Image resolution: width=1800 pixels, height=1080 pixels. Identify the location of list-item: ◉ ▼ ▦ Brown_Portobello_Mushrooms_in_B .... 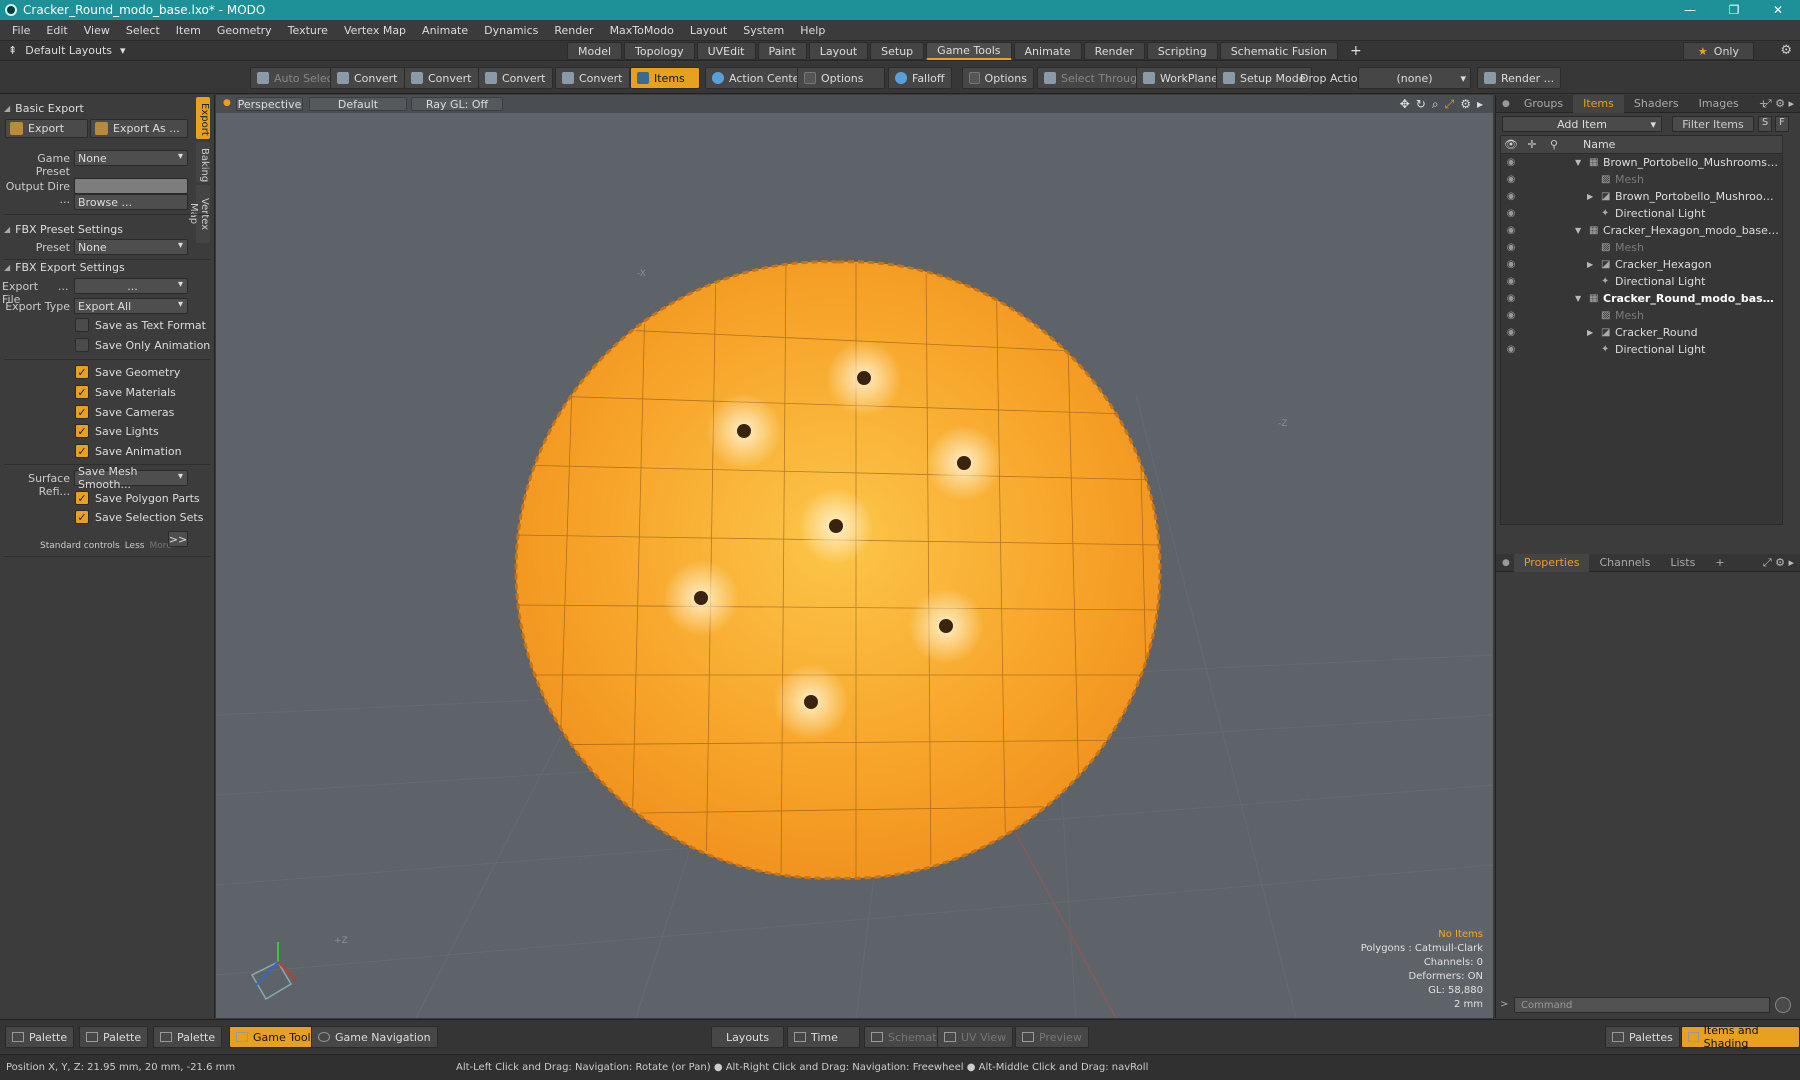
(1641, 162).